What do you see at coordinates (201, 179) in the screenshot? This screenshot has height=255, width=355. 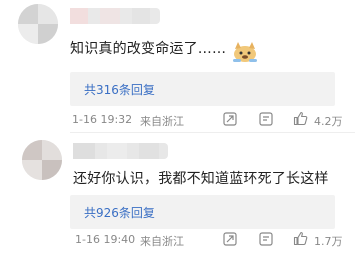 I see `comment-text: 还好你认识，我都不知道蓝环死了长这样` at bounding box center [201, 179].